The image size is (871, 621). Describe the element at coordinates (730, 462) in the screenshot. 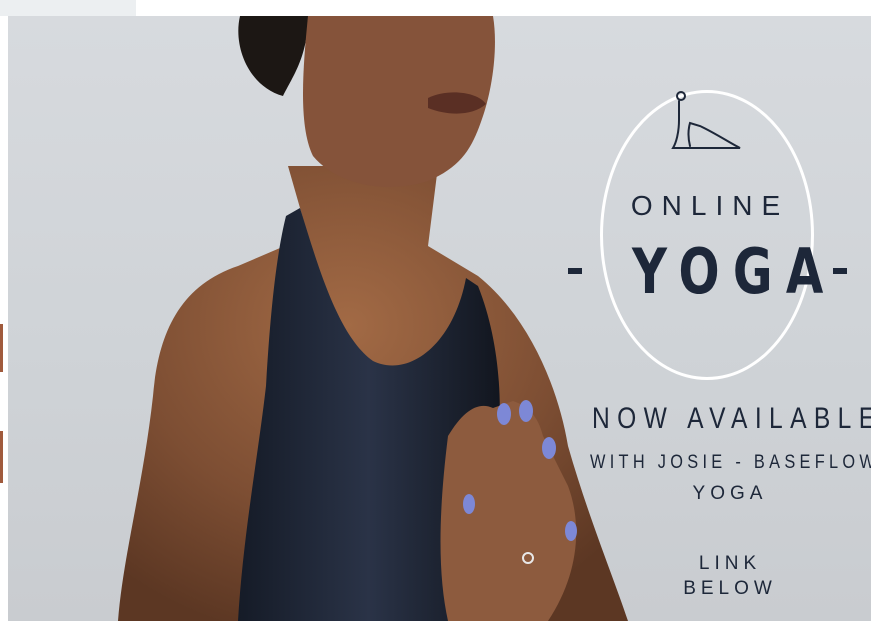

I see `instructor-text: WITH JOSIE - BASEFLOW` at that location.